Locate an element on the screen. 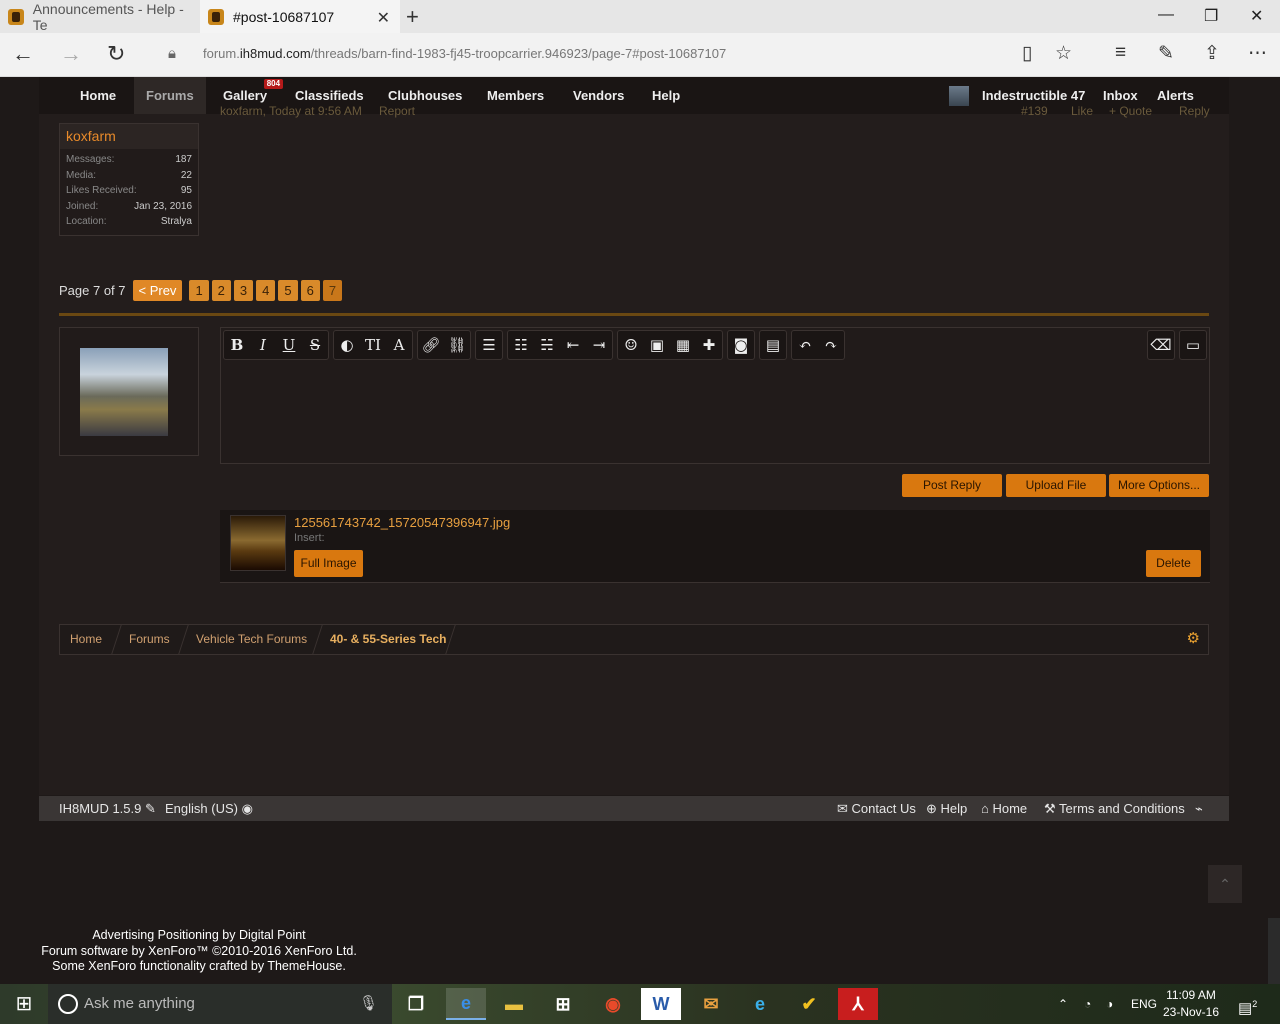 This screenshot has height=1024, width=1280. forward-arrow-icon: → is located at coordinates (71, 54).